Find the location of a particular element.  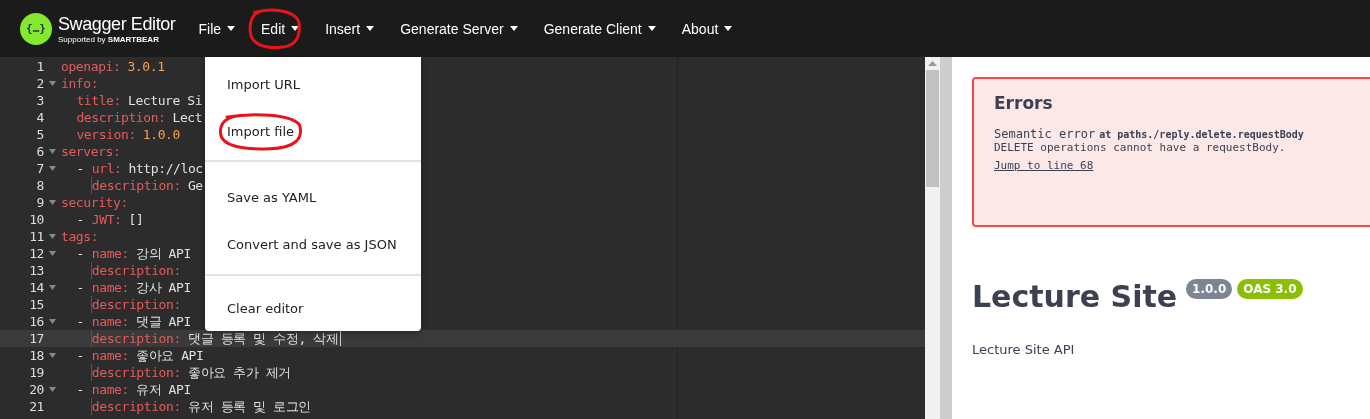

line-number: 11 is located at coordinates (36, 236).